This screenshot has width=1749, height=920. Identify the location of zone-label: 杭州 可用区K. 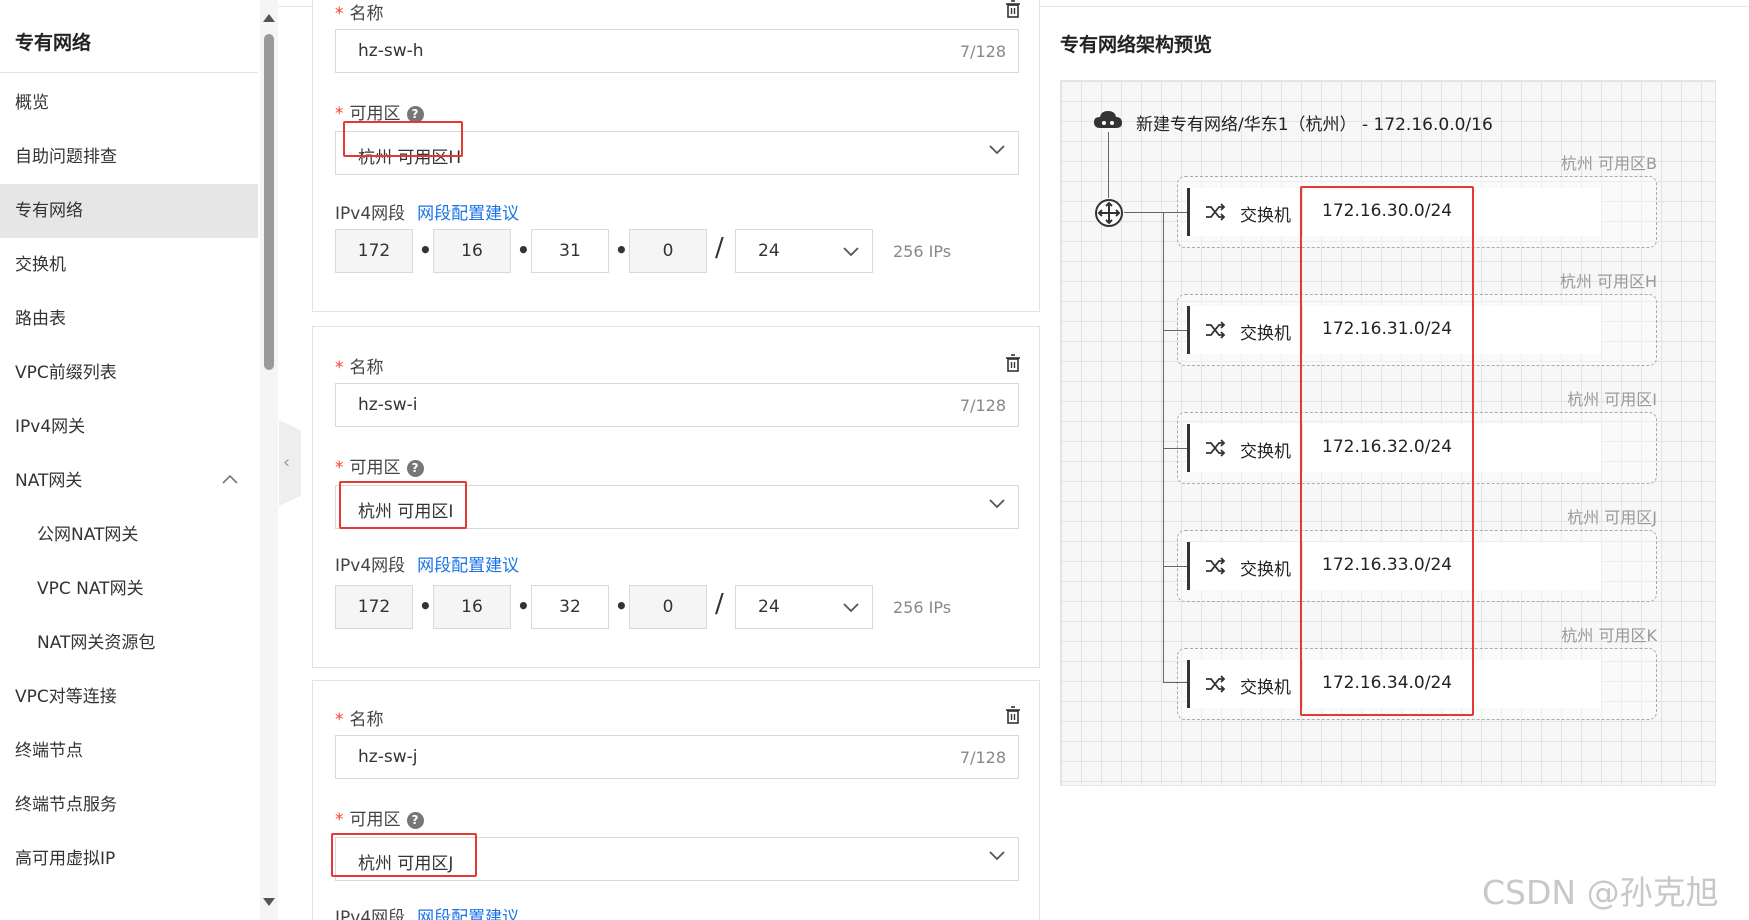
(1609, 635).